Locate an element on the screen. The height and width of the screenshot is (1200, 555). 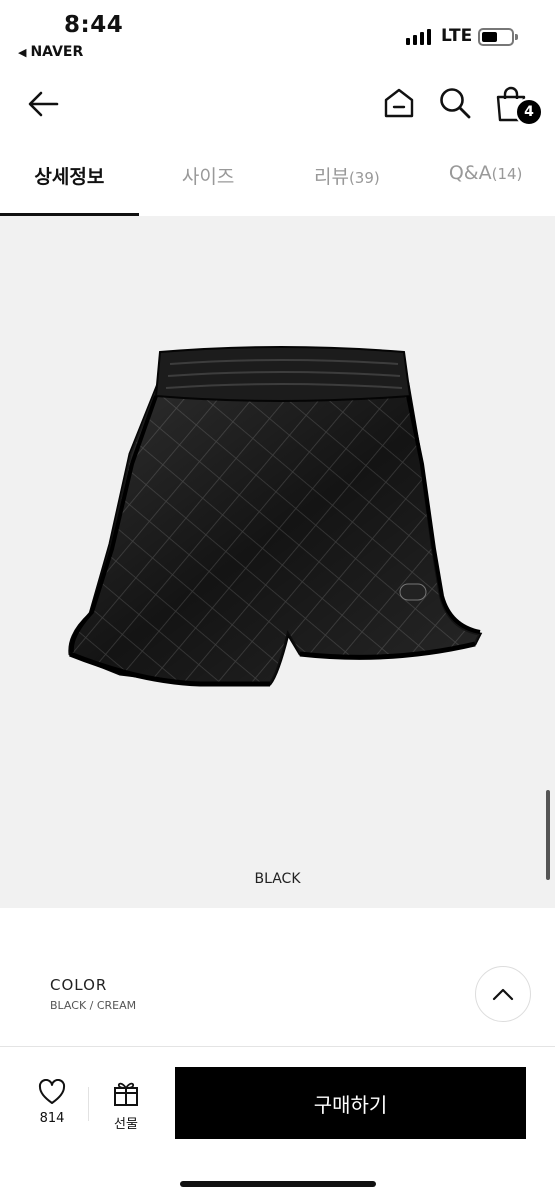
detail-tabs: 상세정보 사이즈 리뷰(39) Q&A(14) is located at coordinates (277, 182).